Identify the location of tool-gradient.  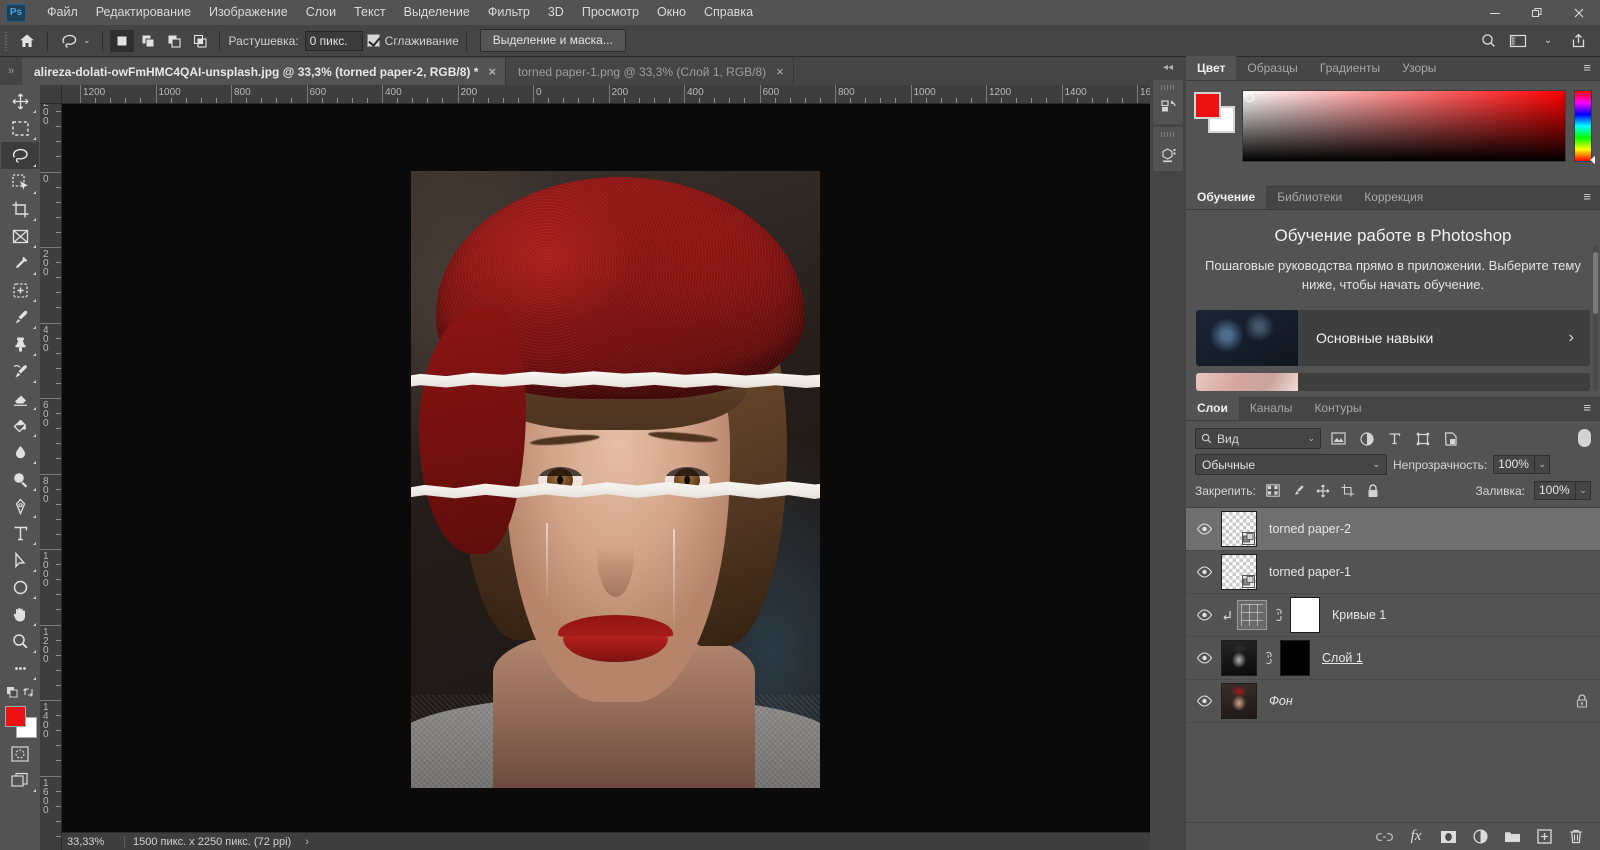
(20, 425).